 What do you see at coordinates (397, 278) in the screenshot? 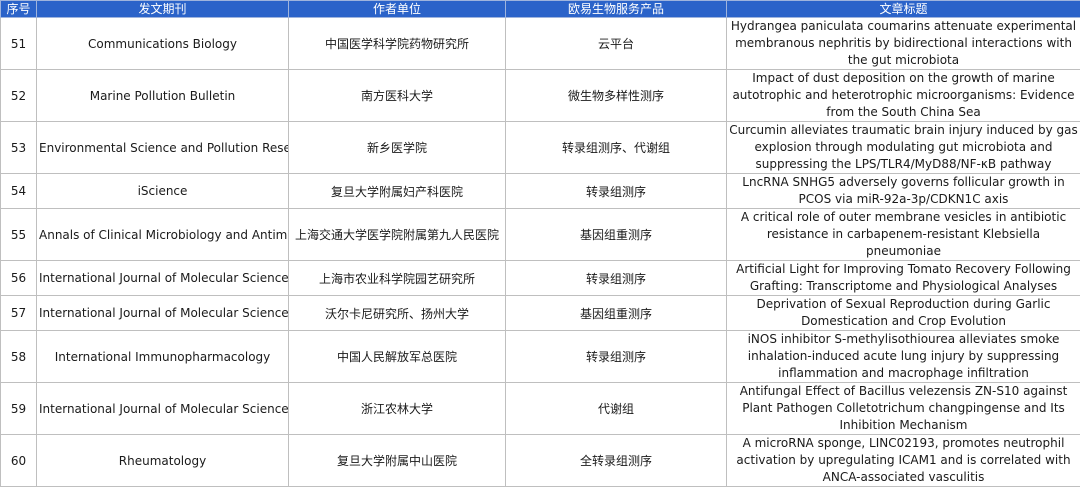
I see `row-affiliation: 上海市农业科学院园艺研究所` at bounding box center [397, 278].